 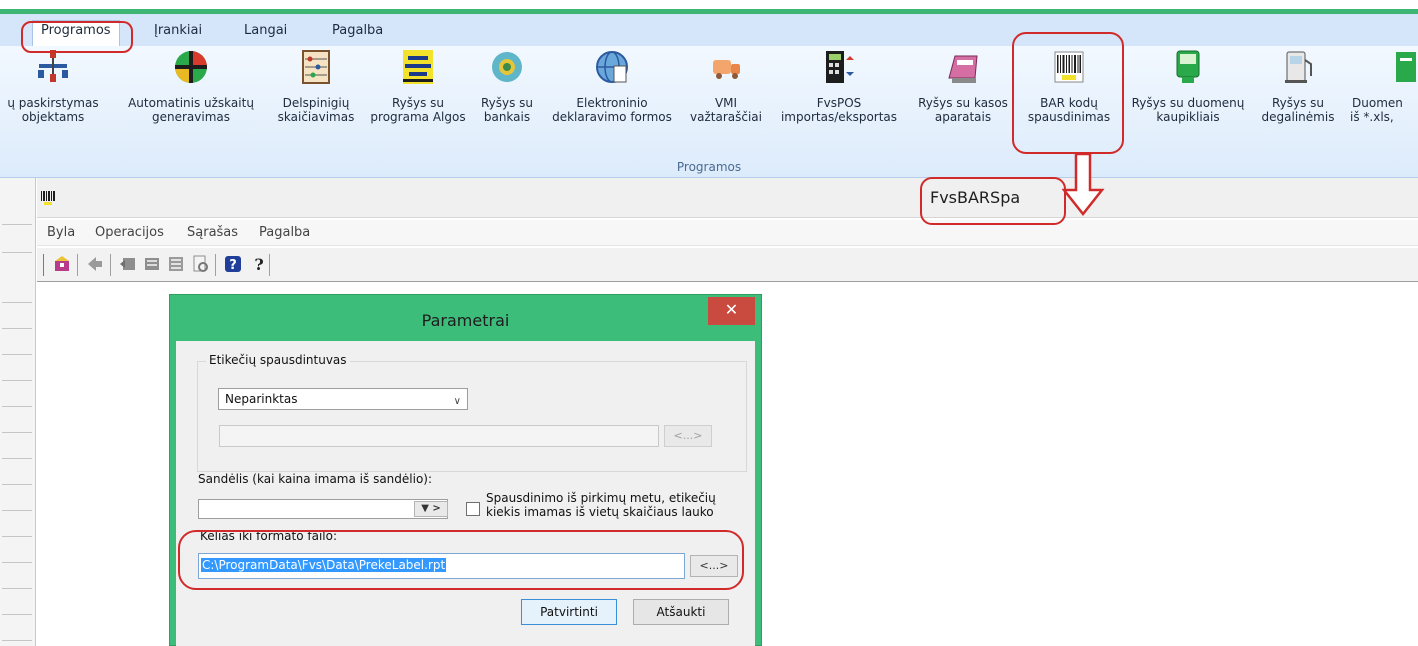 I want to click on ribbon-button-banks: Ryšys su bankais, so click(x=507, y=102).